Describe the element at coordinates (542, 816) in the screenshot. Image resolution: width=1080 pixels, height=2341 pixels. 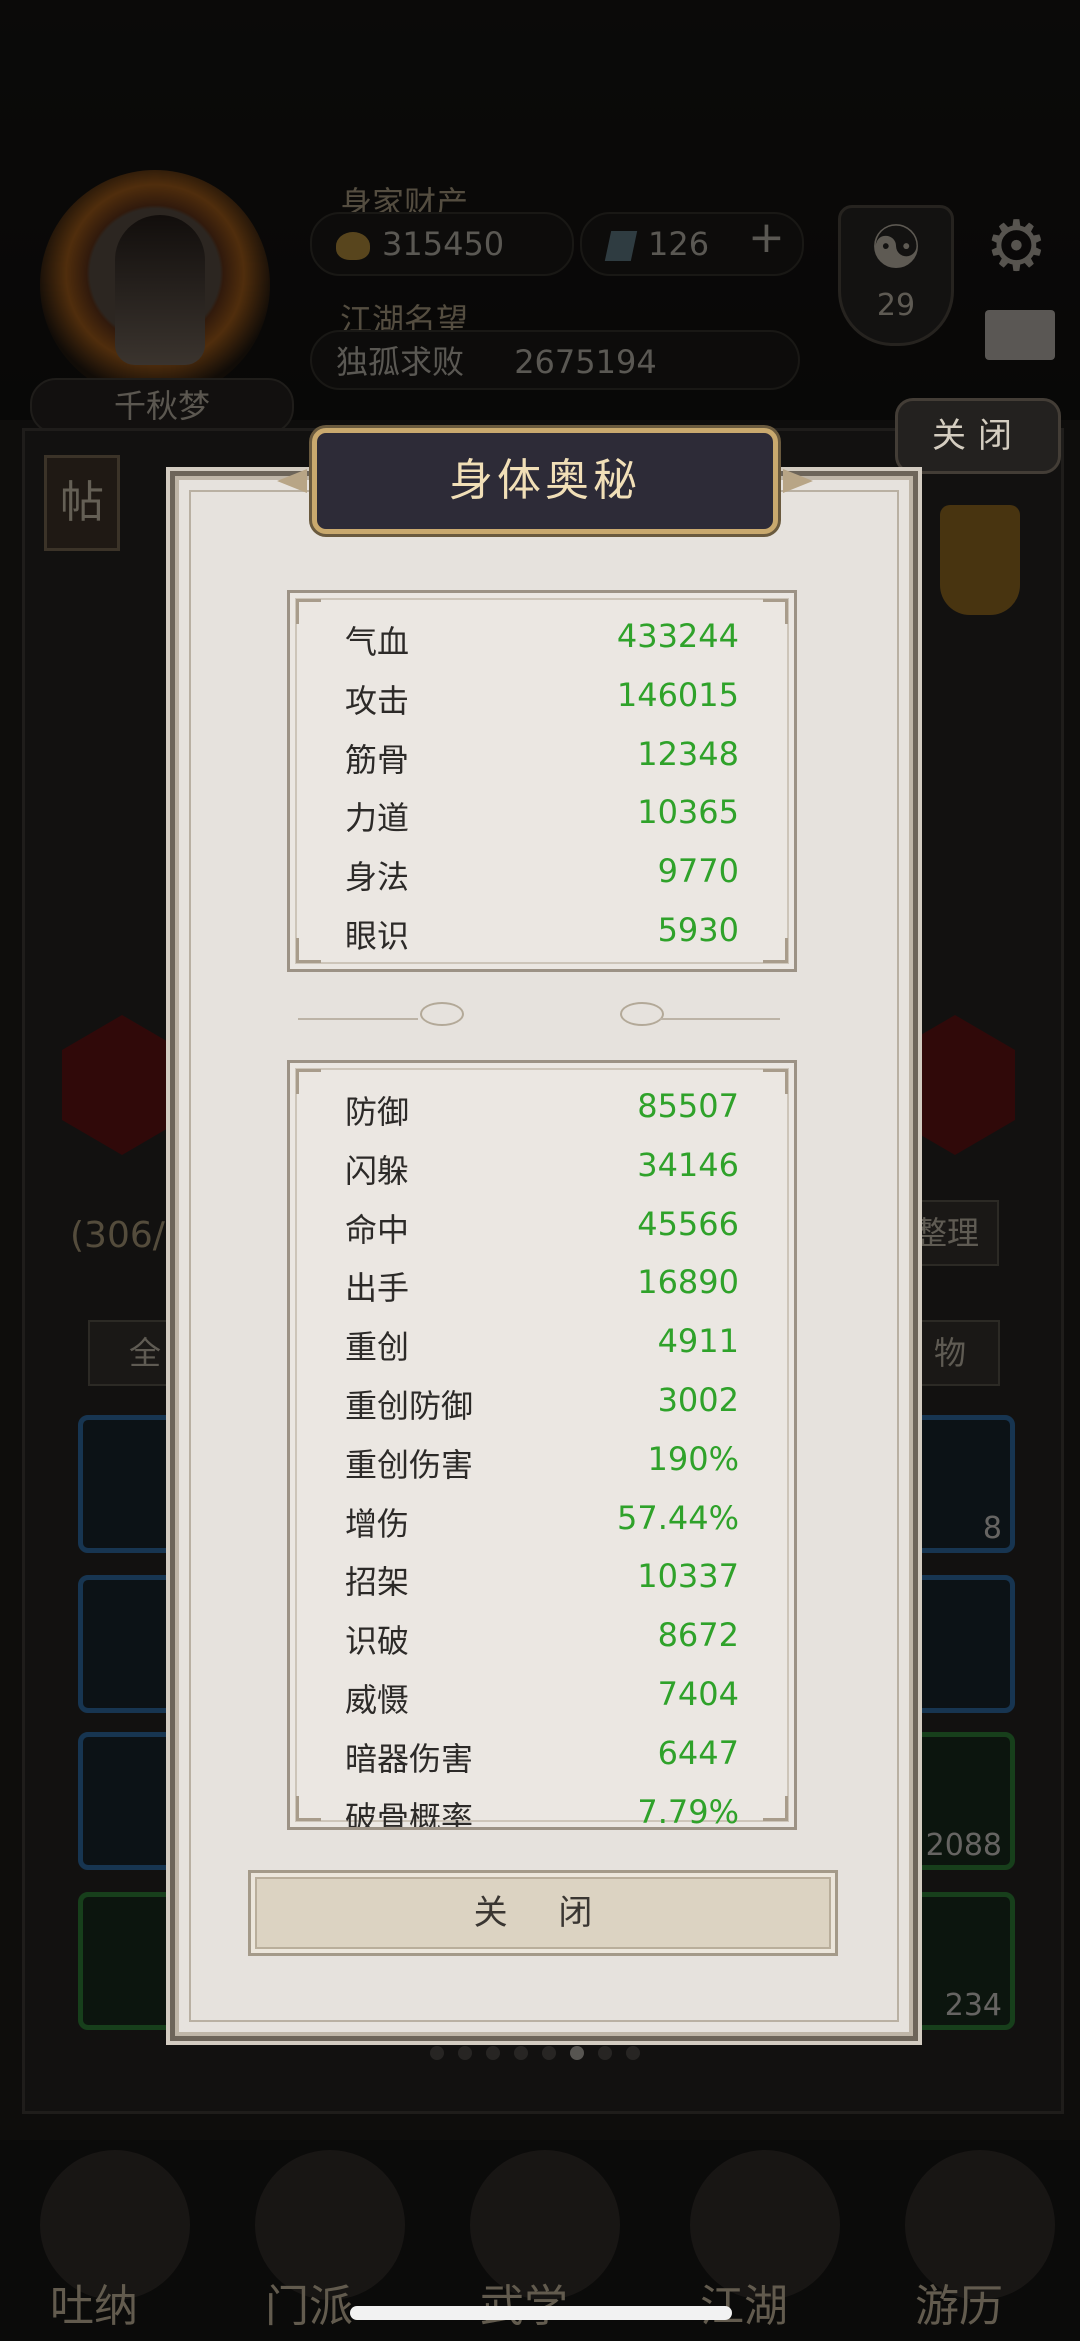
I see `stat-row: 力道 10365` at that location.